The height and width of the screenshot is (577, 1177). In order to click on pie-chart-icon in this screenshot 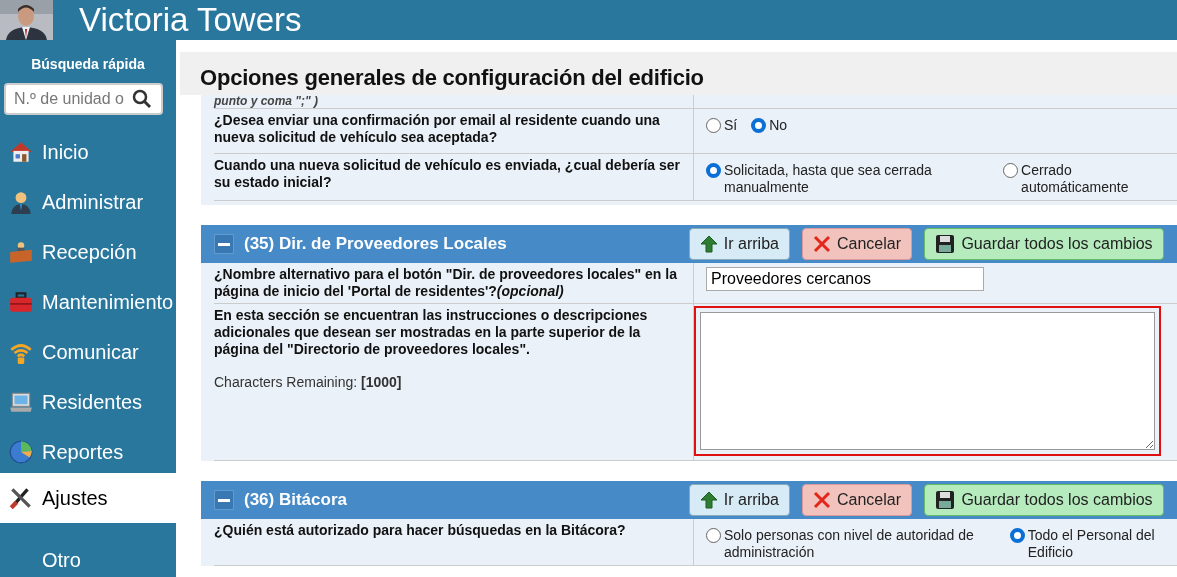, I will do `click(21, 452)`.